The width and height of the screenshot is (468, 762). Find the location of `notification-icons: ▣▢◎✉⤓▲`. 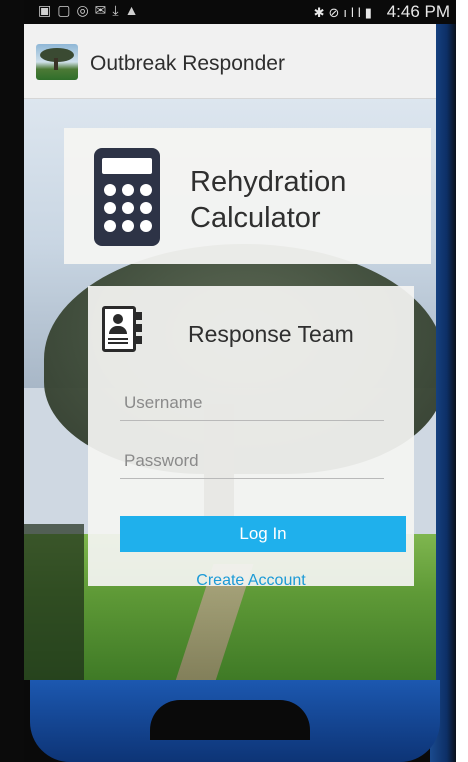

notification-icons: ▣▢◎✉⤓▲ is located at coordinates (91, 10).